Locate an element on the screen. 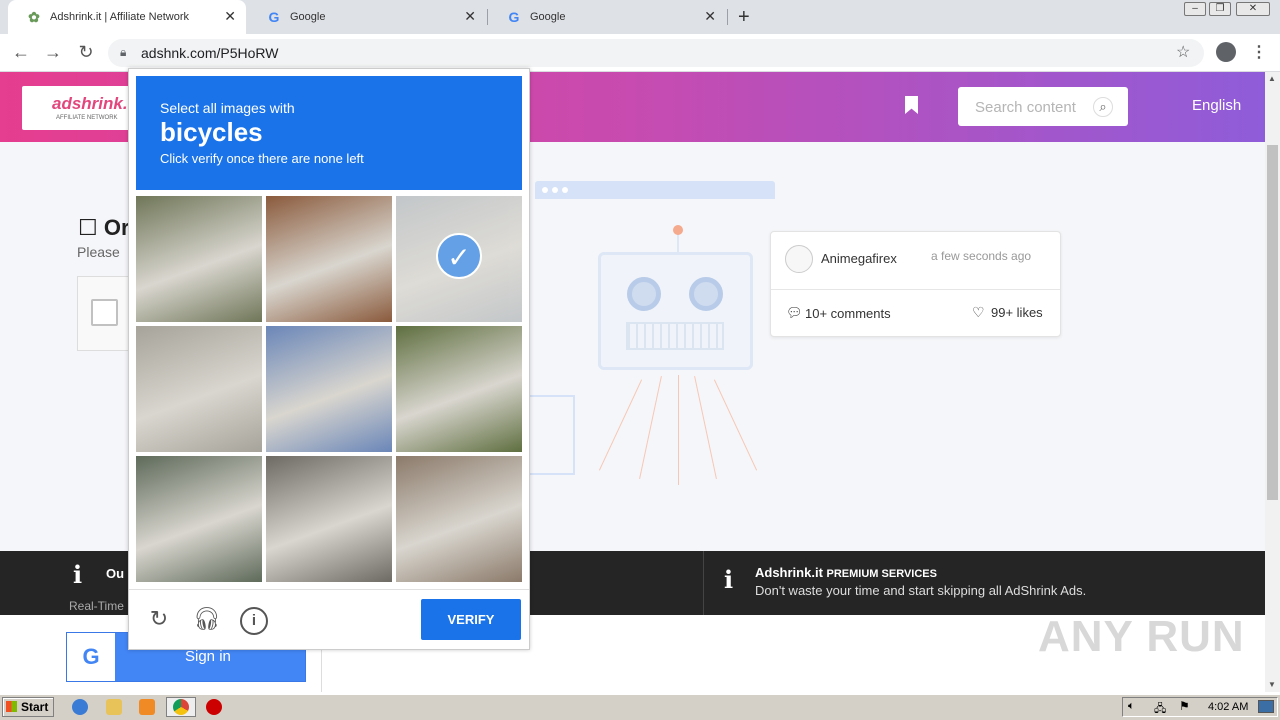 The width and height of the screenshot is (1280, 720). tab-separator is located at coordinates (727, 17).